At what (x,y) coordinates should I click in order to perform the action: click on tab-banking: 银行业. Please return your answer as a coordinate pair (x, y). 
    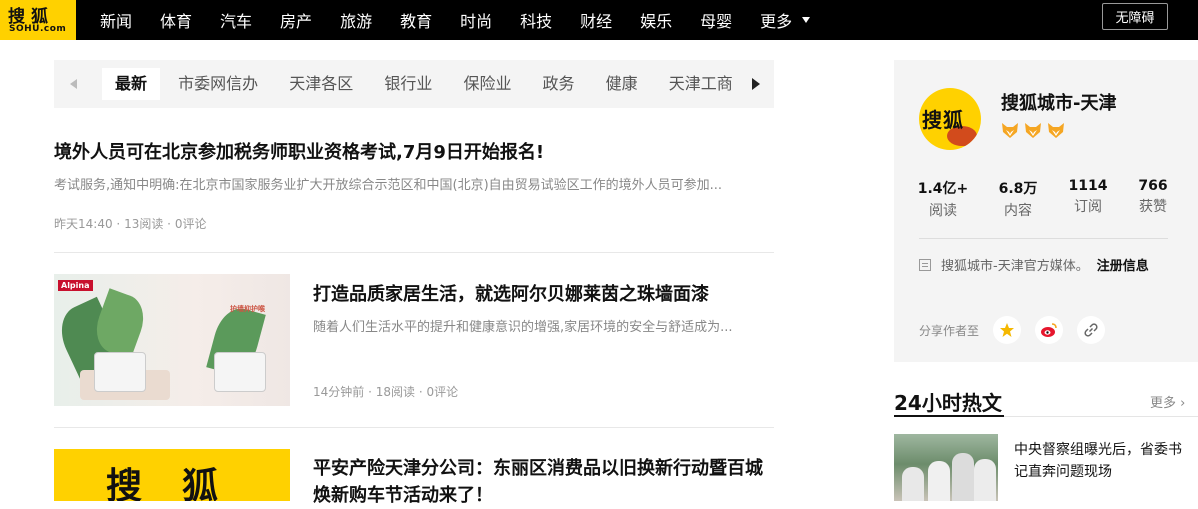
    Looking at the image, I should click on (408, 84).